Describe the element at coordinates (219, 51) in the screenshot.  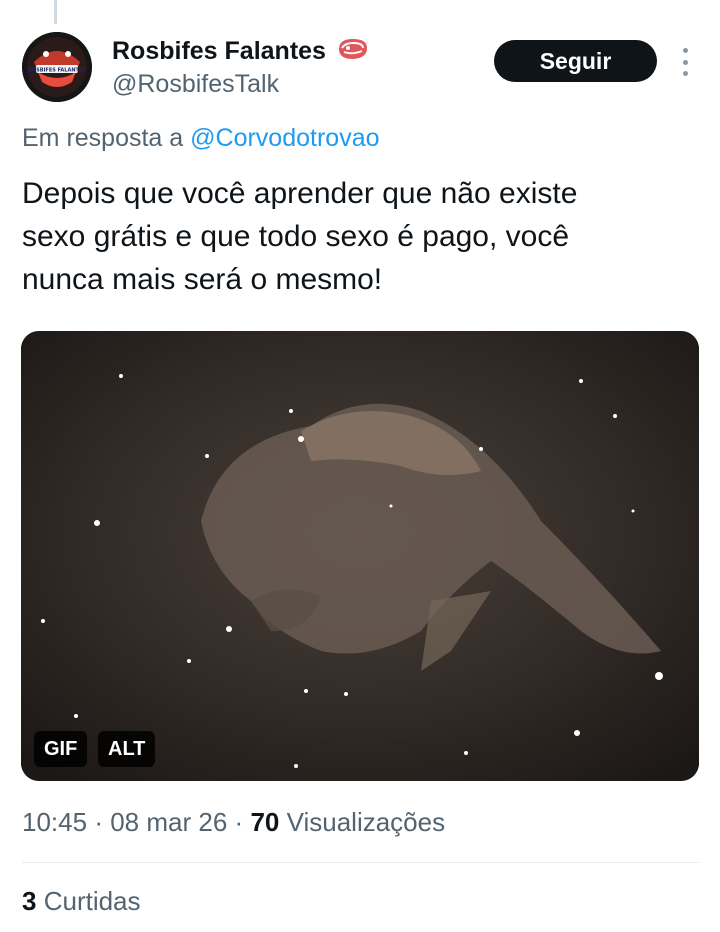
I see `author-display-name: Rosbifes Falantes` at that location.